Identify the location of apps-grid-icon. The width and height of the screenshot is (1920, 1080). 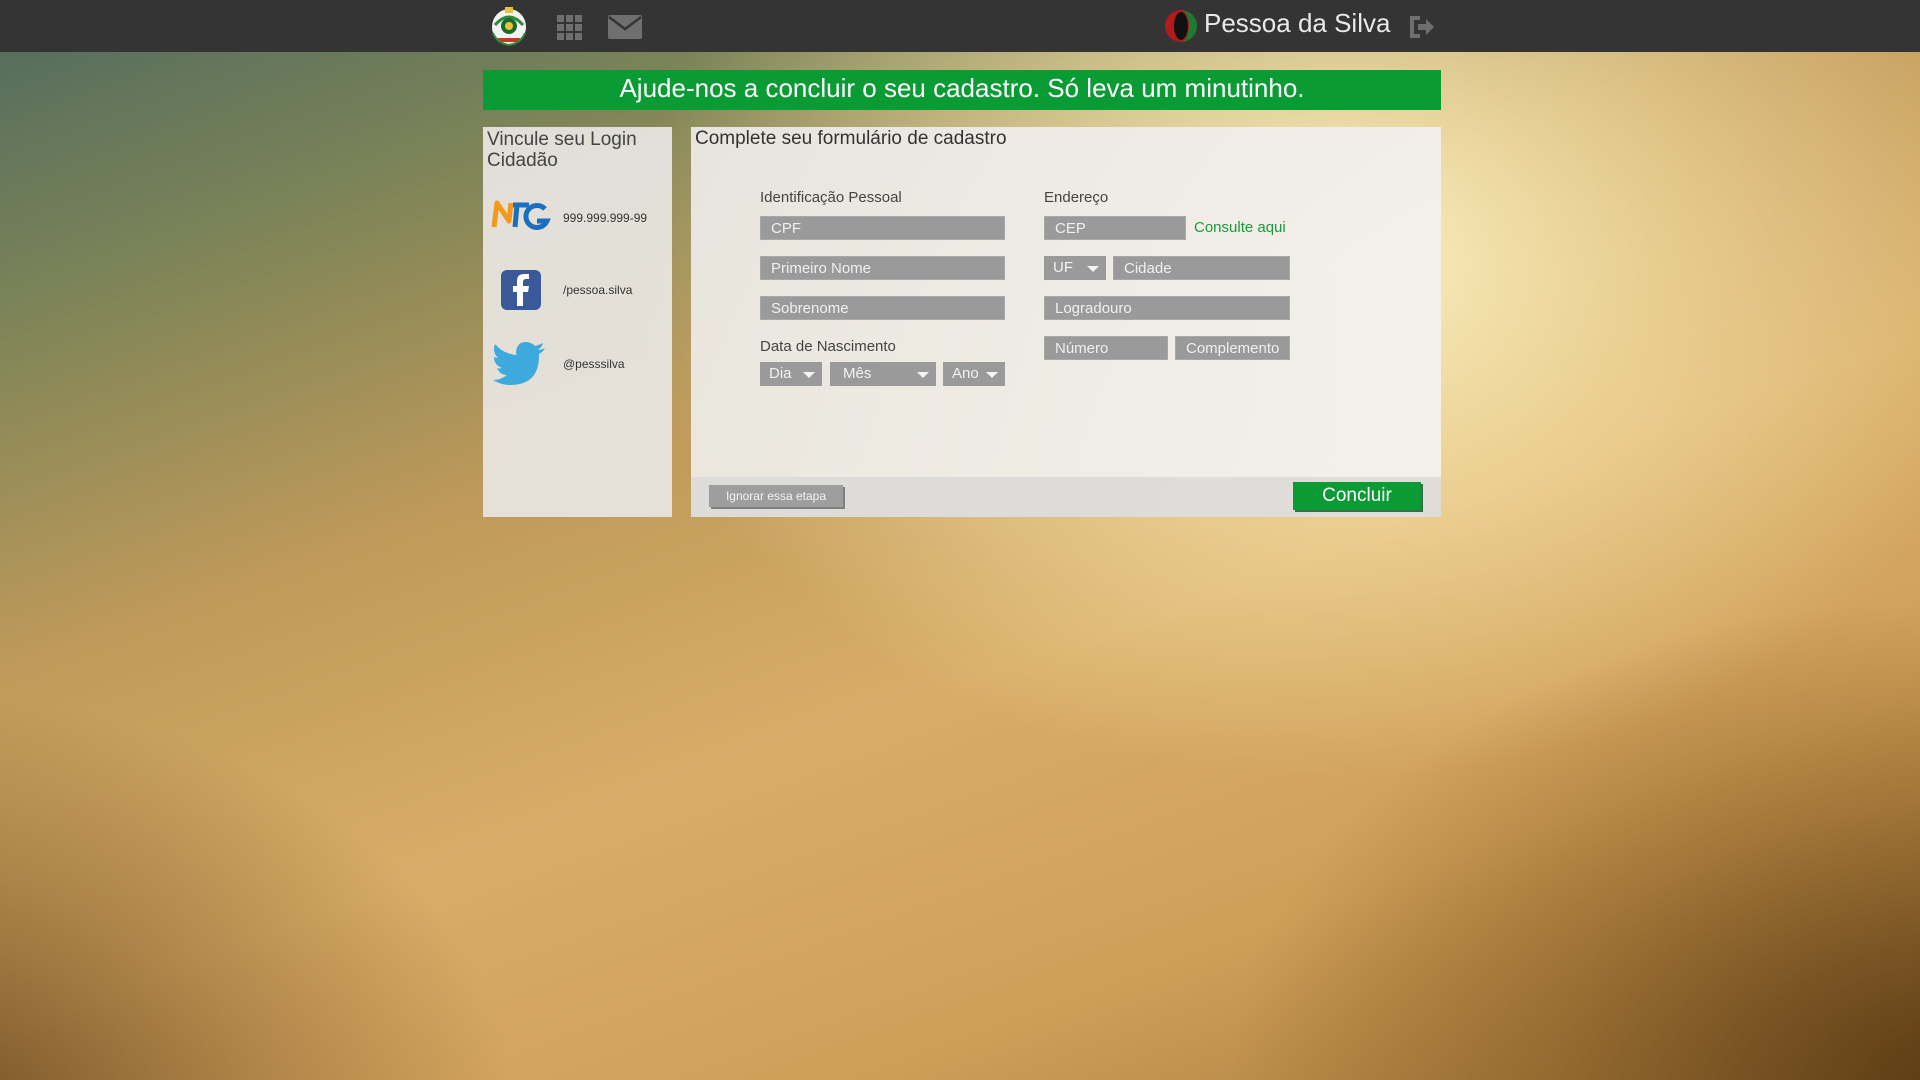
(569, 27).